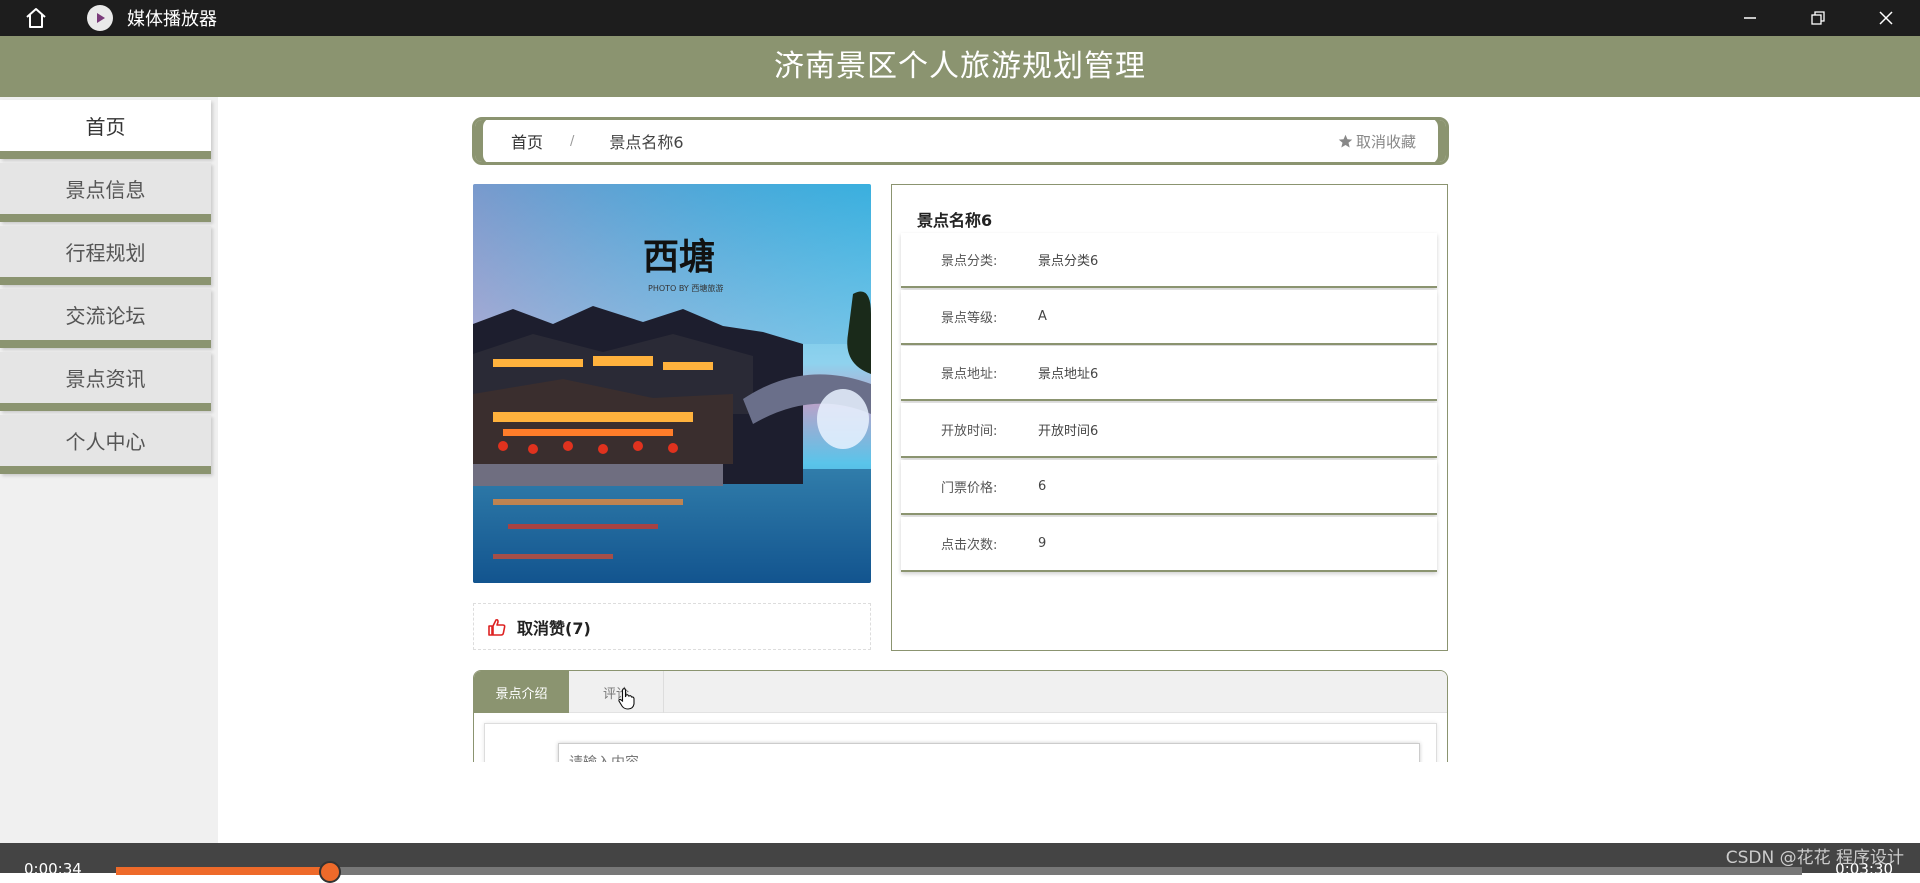 This screenshot has width=1920, height=883. I want to click on restore-icon, so click(1818, 18).